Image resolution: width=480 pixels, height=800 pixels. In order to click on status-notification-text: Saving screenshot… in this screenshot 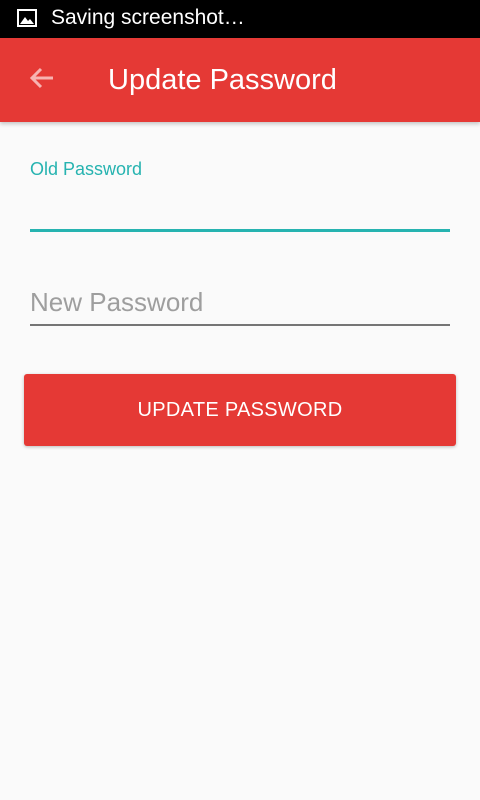, I will do `click(148, 17)`.